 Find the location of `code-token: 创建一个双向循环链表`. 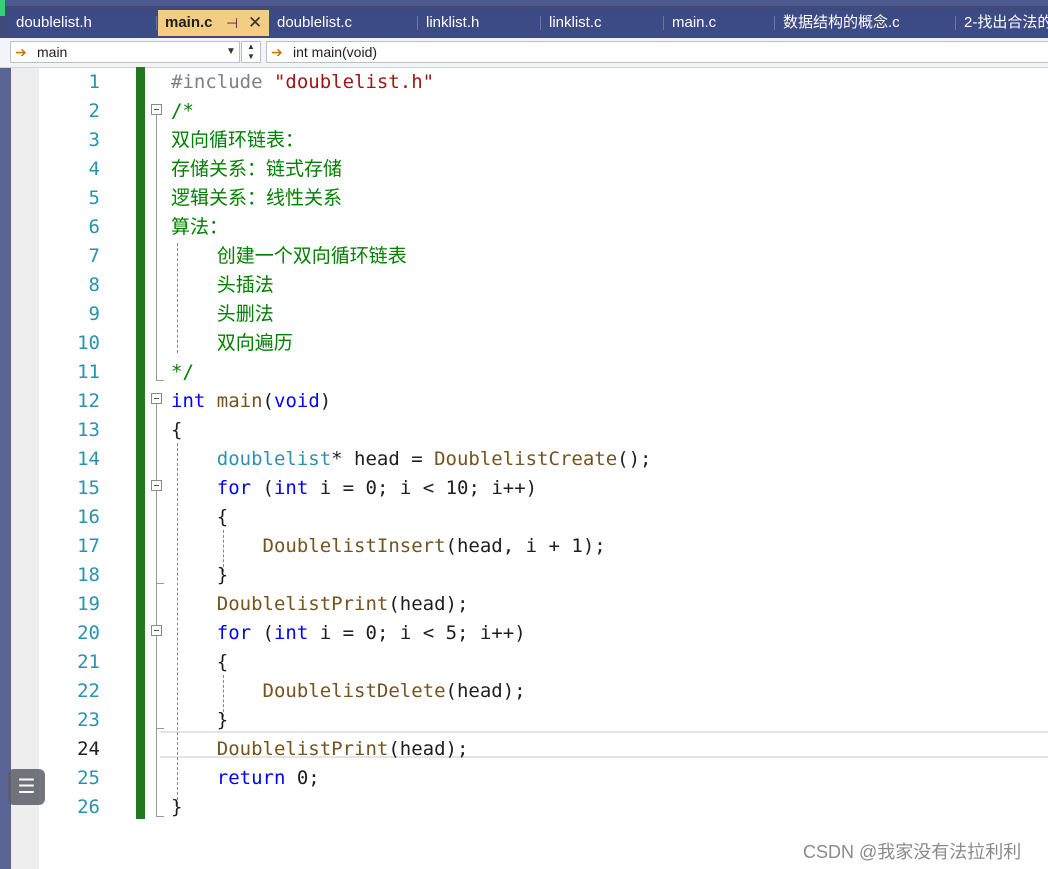

code-token: 创建一个双向循环链表 is located at coordinates (289, 256).